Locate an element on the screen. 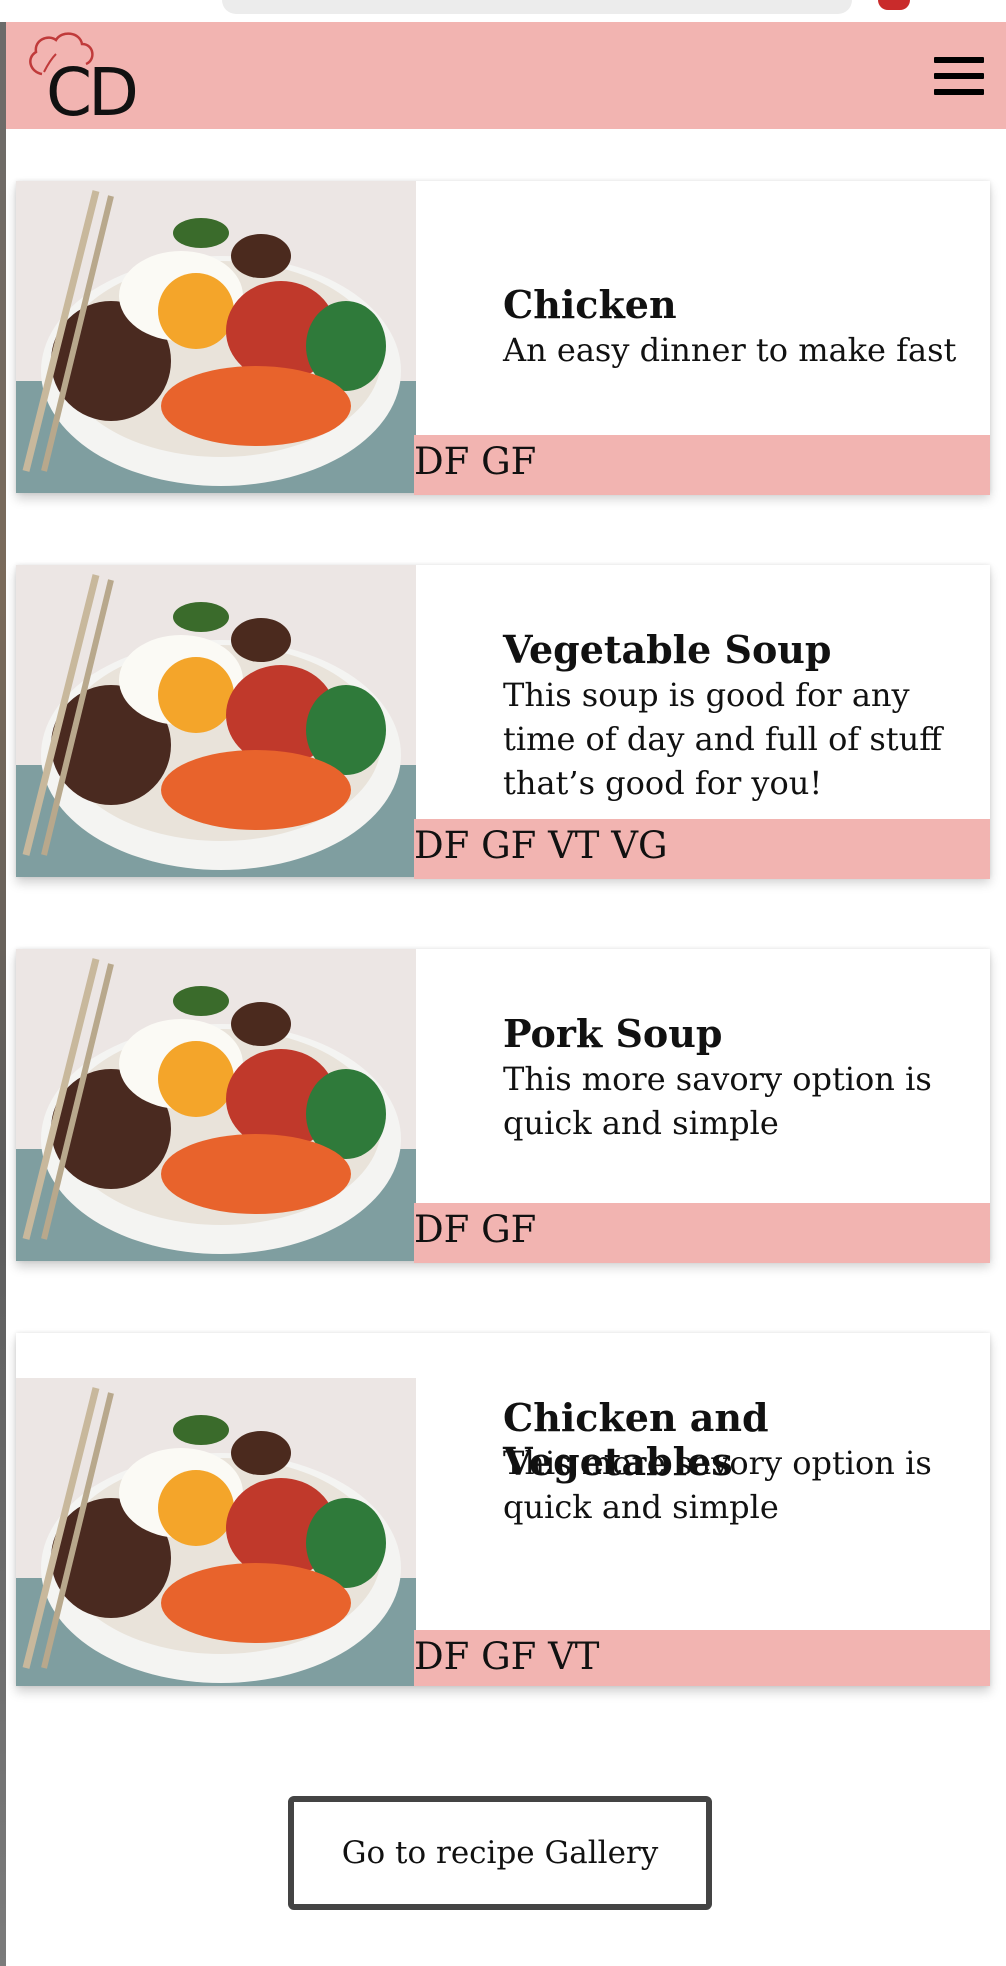 This screenshot has height=1966, width=1006. address-bar is located at coordinates (537, 7).